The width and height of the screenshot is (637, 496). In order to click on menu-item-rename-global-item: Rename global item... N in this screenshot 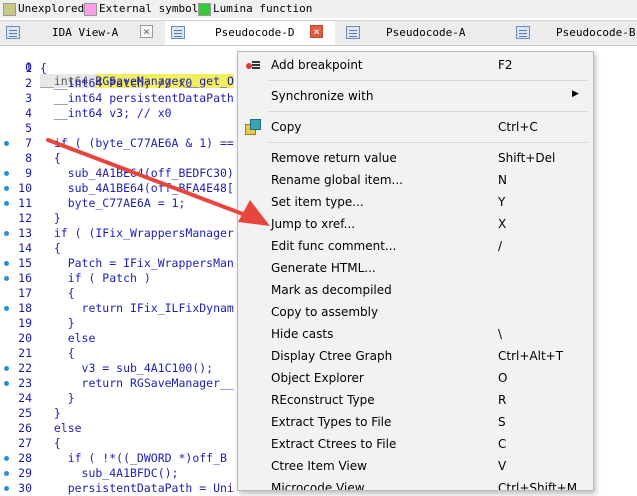, I will do `click(415, 180)`.